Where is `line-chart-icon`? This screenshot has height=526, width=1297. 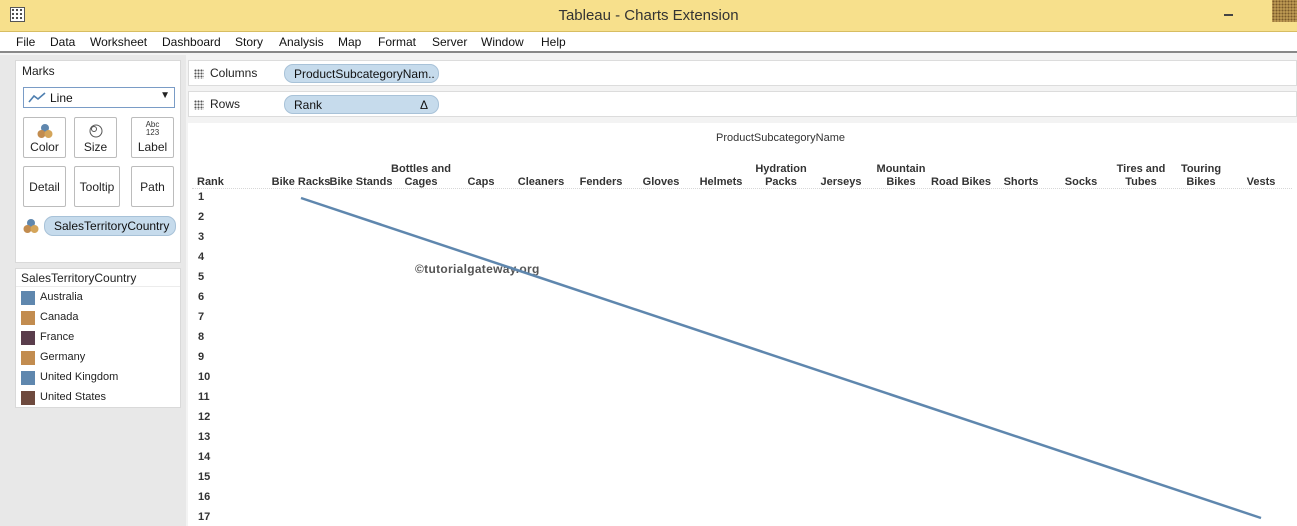
line-chart-icon is located at coordinates (37, 97).